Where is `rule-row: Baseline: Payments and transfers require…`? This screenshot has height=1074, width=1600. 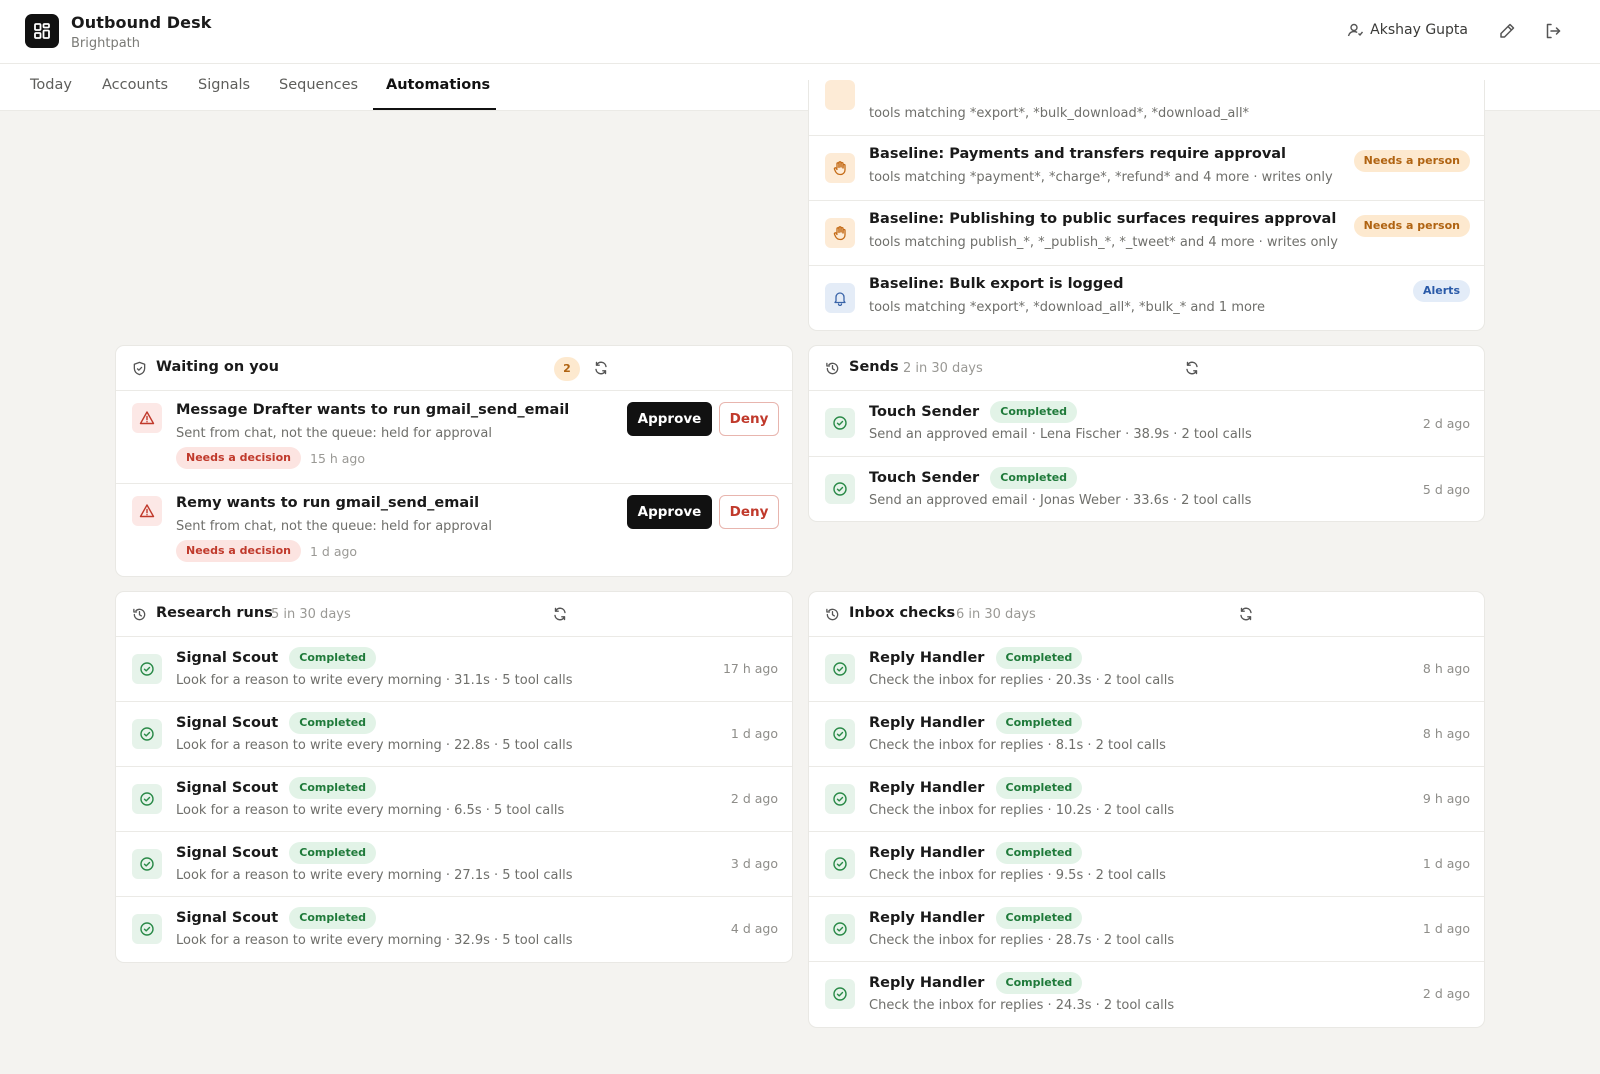
rule-row: Baseline: Payments and transfers require… is located at coordinates (1146, 168).